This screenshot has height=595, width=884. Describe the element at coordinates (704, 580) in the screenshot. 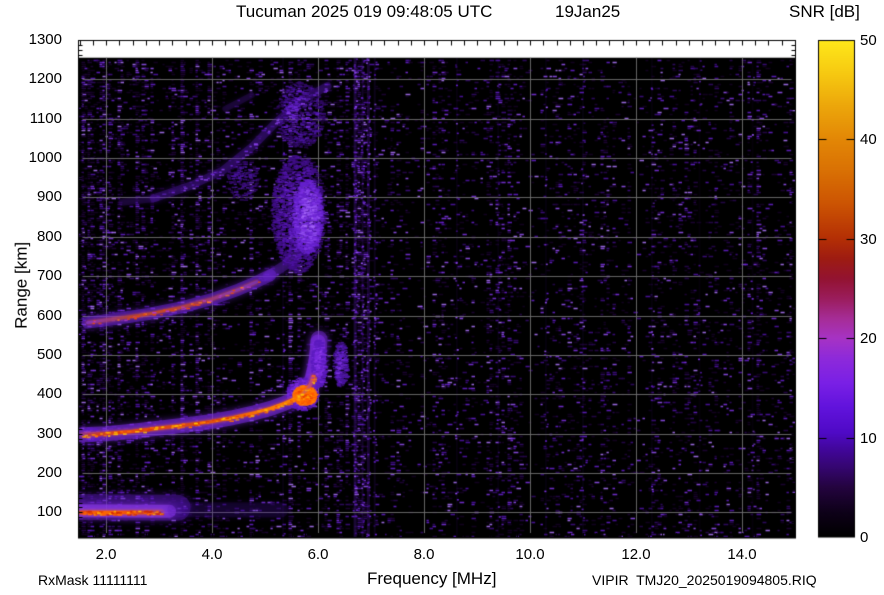

I see `filename-label: VIPIR TMJ20_2025019094805.RIQ` at that location.